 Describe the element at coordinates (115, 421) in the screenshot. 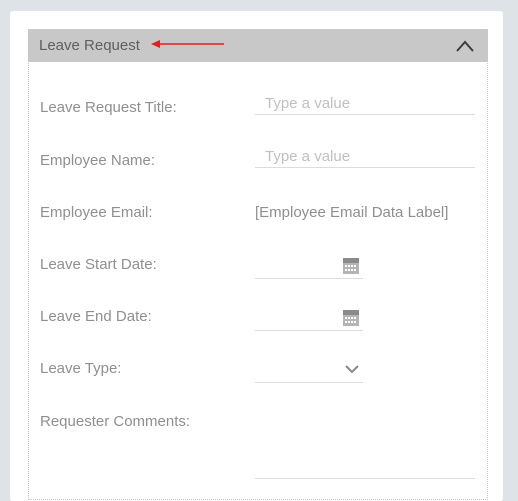

I see `requester-comments-label: Requester Comments:` at that location.